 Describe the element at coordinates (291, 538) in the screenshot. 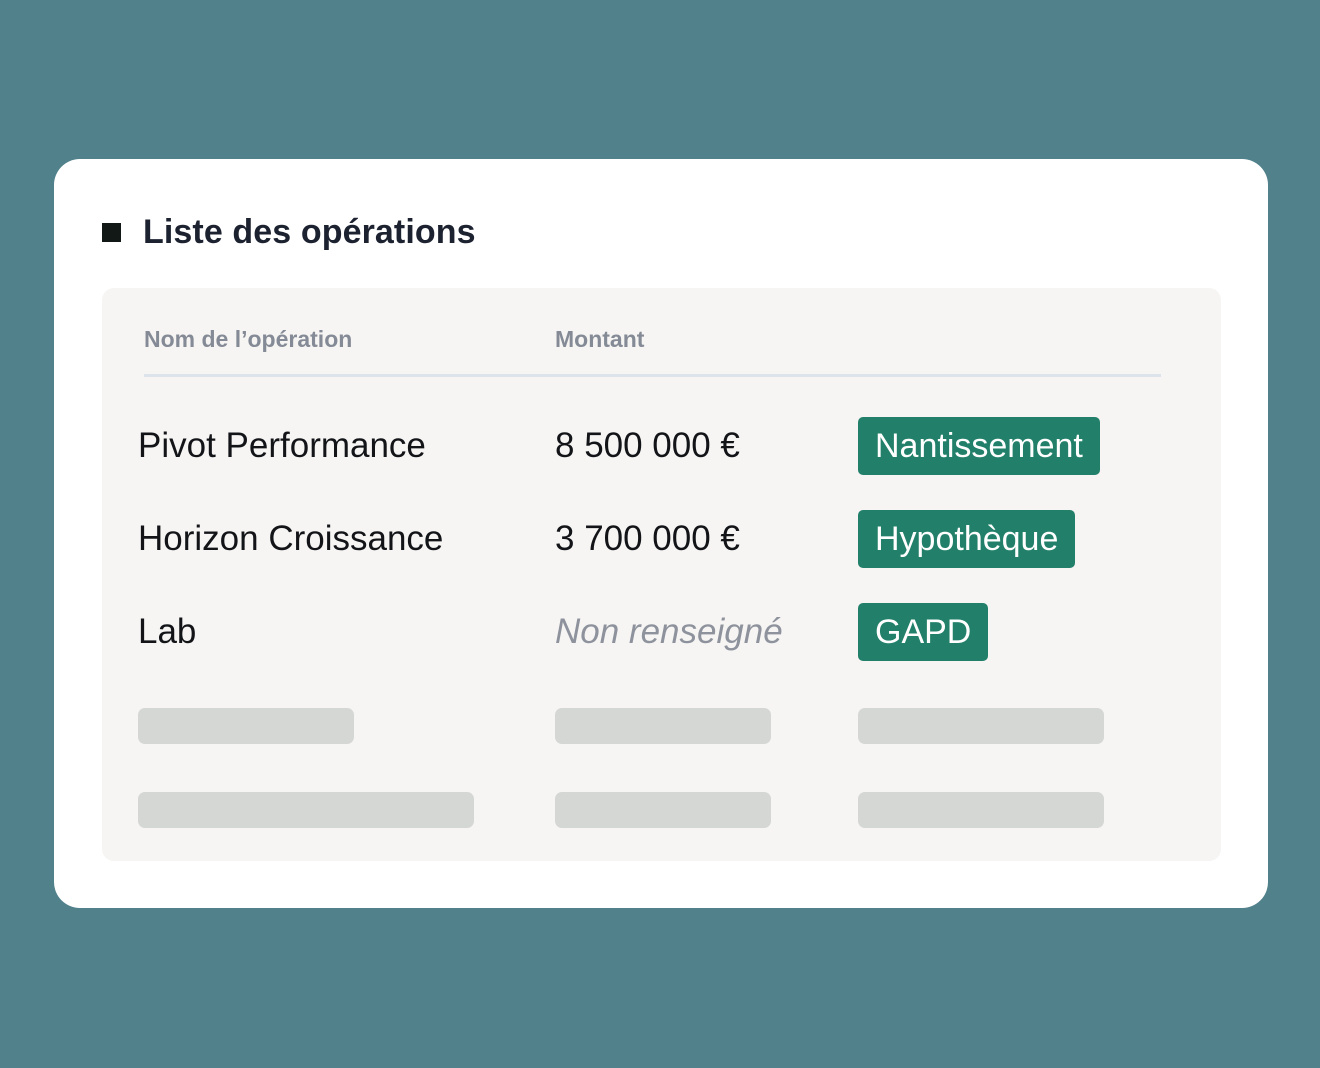

I see `operation-name: Horizon Croissance` at that location.